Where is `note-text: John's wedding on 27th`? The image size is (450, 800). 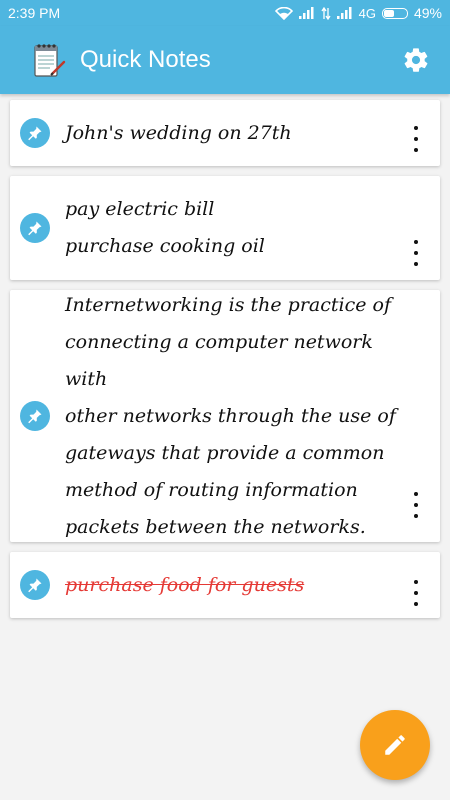
note-text: John's wedding on 27th is located at coordinates (178, 132).